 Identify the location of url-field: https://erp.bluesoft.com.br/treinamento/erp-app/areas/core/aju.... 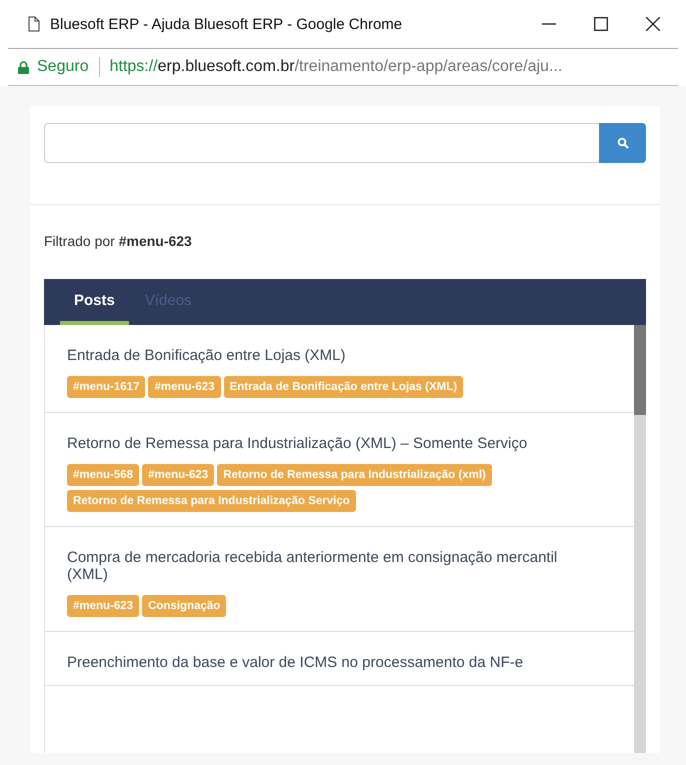
(336, 67).